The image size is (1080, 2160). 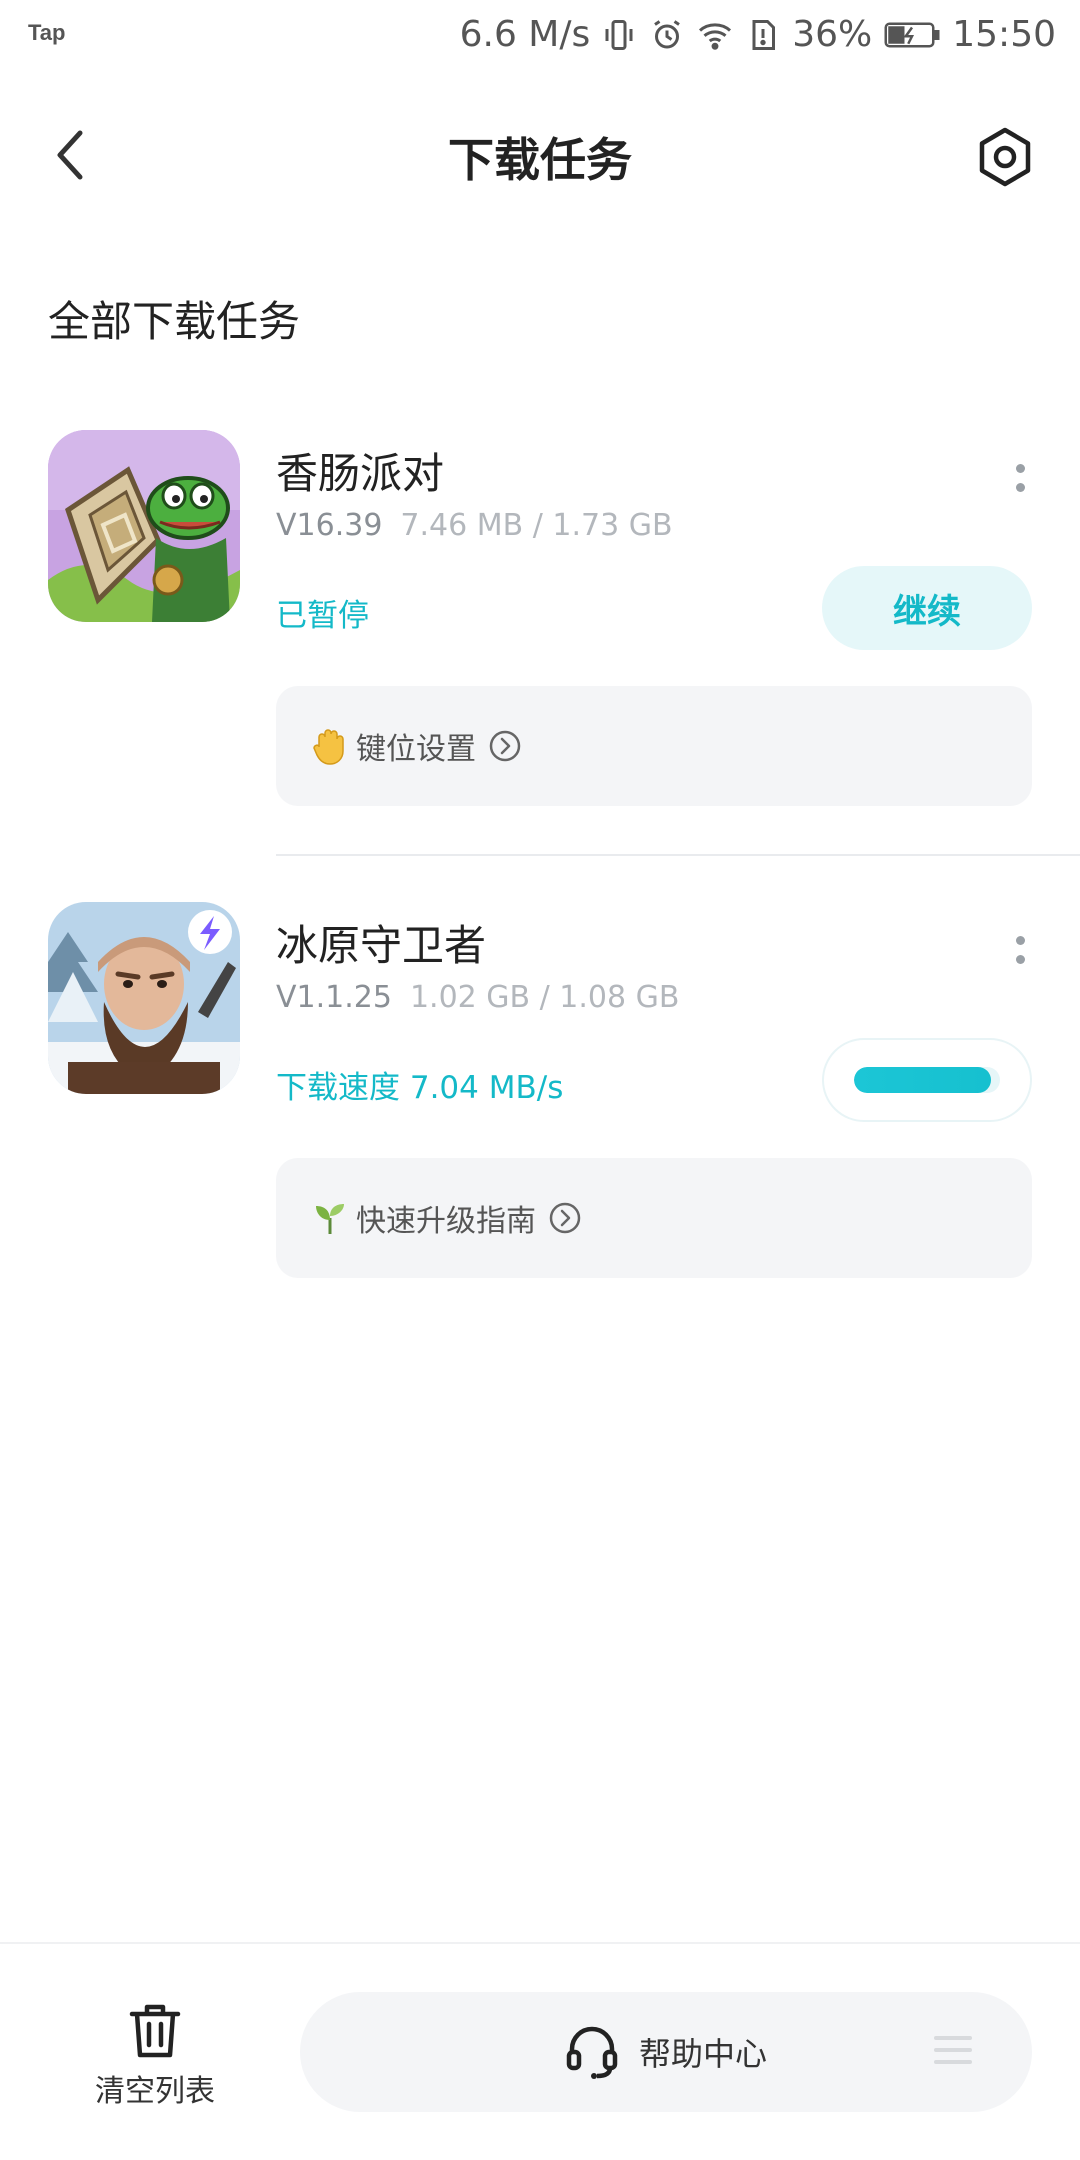 What do you see at coordinates (763, 35) in the screenshot?
I see `sim-alert-icon` at bounding box center [763, 35].